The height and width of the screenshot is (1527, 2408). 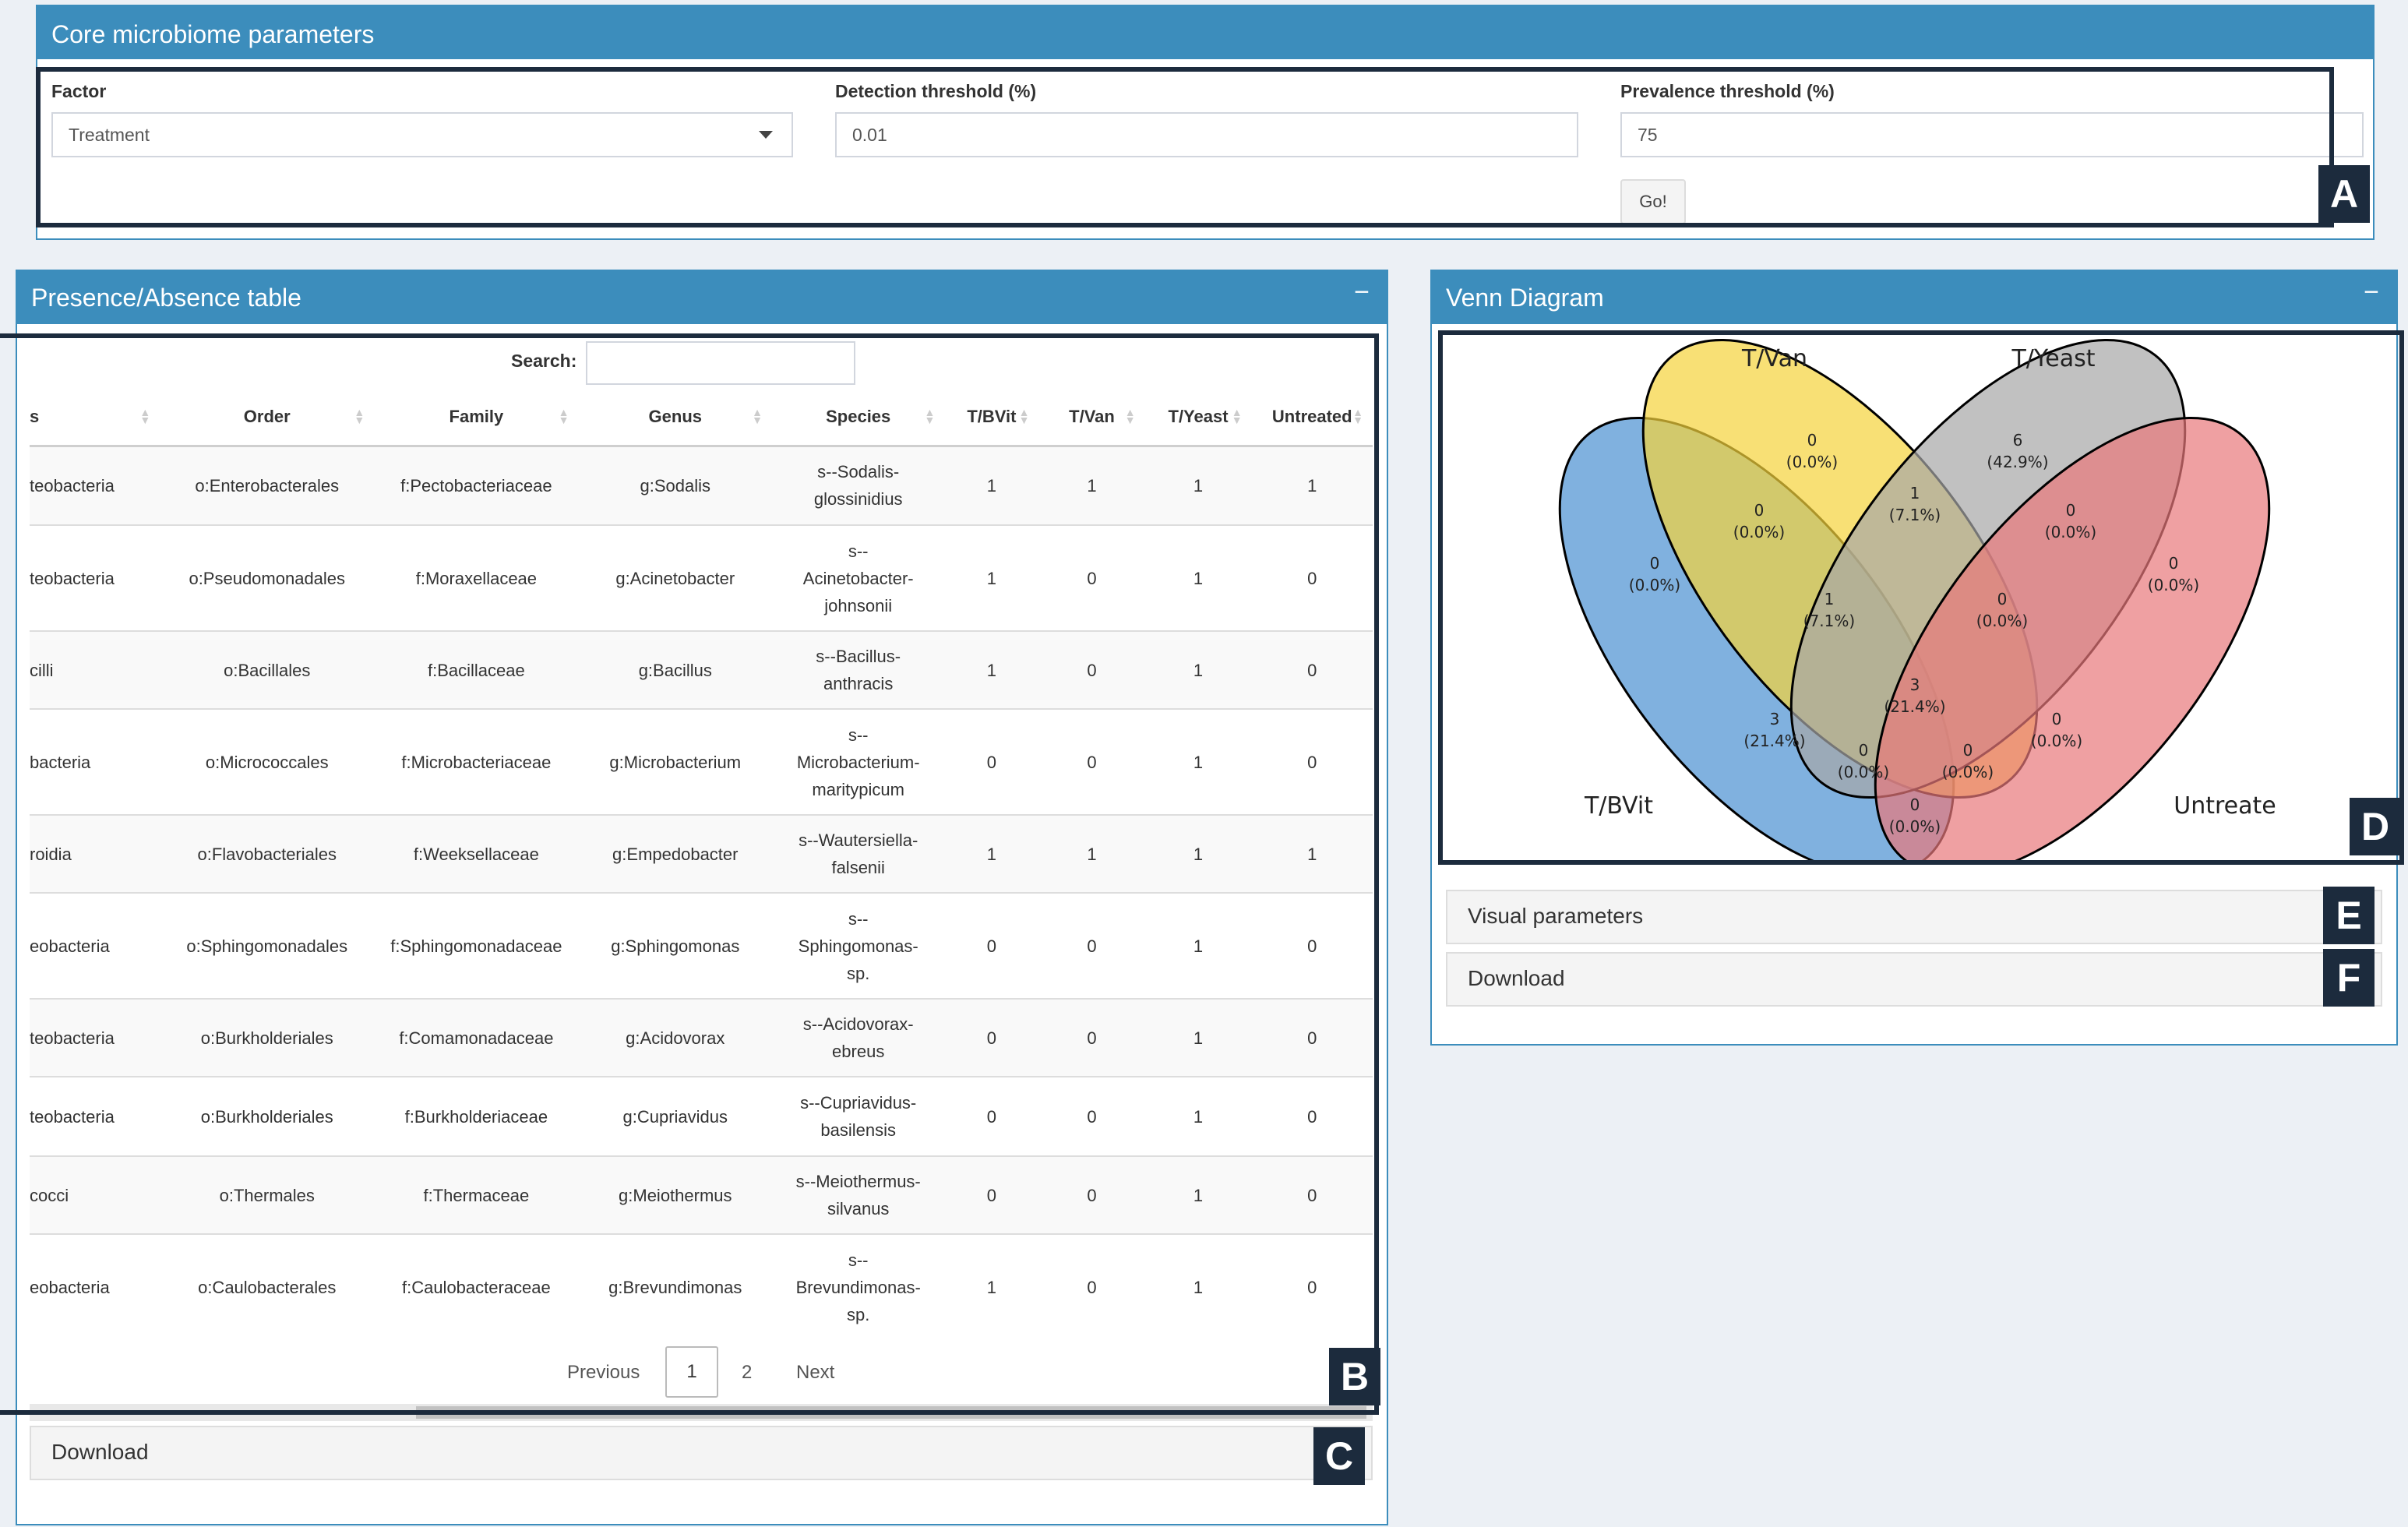 I want to click on panel-frame-a, so click(x=1185, y=147).